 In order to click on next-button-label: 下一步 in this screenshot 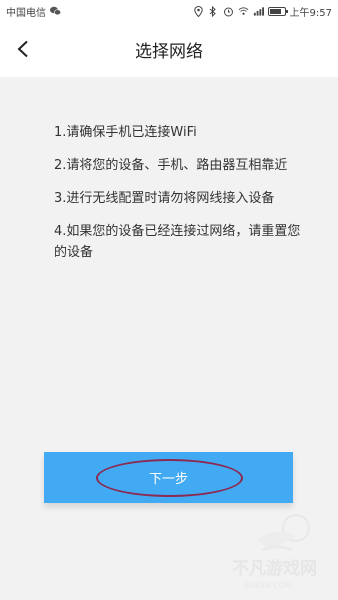, I will do `click(168, 479)`.